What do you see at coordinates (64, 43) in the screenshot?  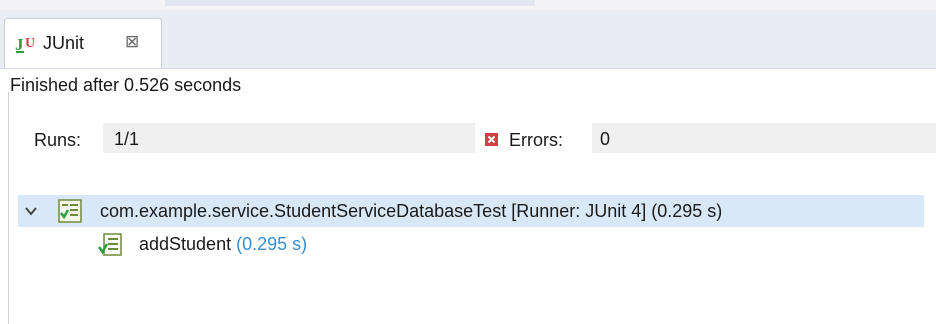 I see `tab-label: JUnit` at bounding box center [64, 43].